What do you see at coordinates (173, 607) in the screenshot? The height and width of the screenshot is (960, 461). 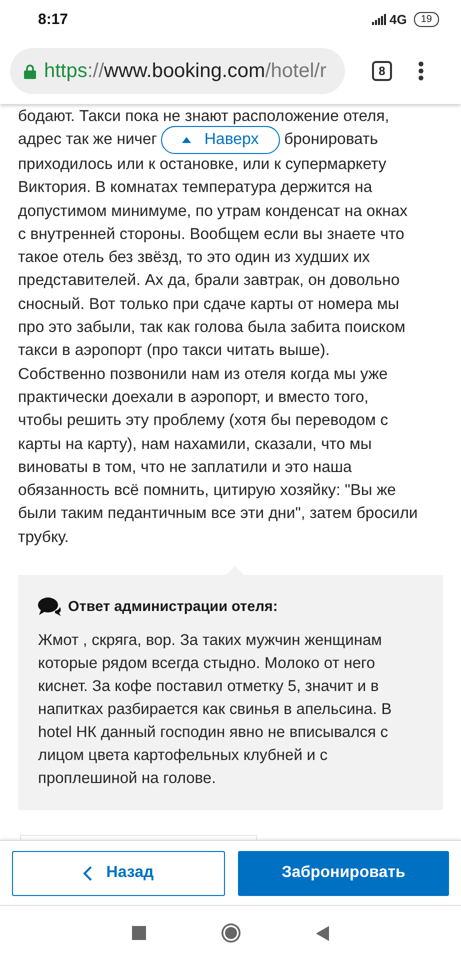 I see `response-title: Ответ администрации отеля:` at bounding box center [173, 607].